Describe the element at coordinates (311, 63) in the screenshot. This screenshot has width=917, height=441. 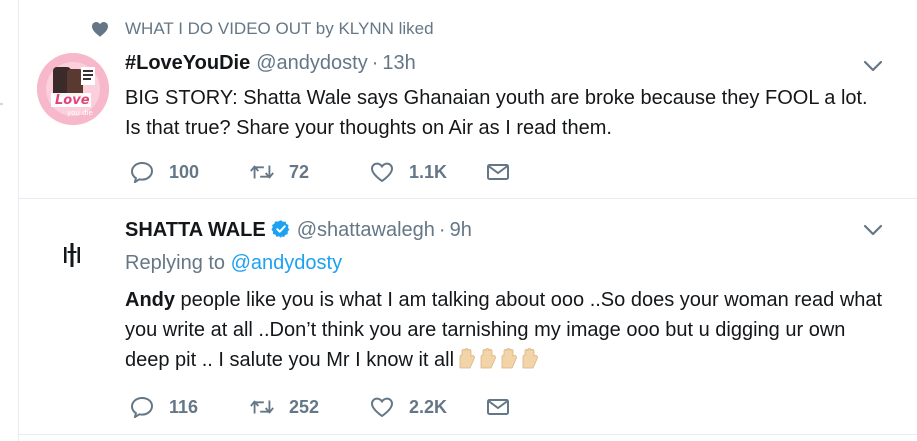
I see `username: @andydosty` at that location.